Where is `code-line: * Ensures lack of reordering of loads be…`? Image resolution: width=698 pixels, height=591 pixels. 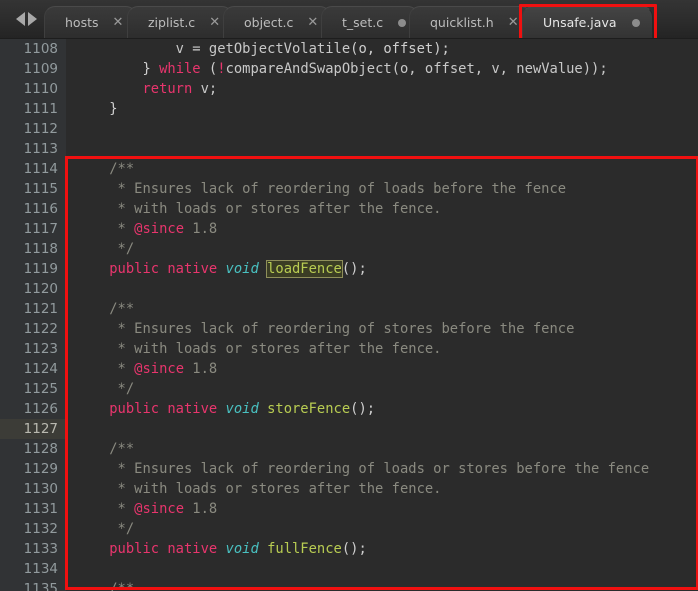
code-line: * Ensures lack of reordering of loads be… is located at coordinates (382, 189).